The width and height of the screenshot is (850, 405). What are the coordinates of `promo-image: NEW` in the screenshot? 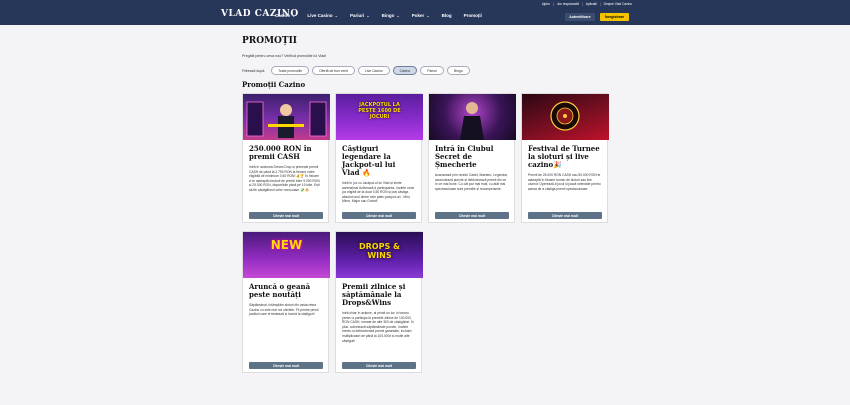 It's located at (286, 255).